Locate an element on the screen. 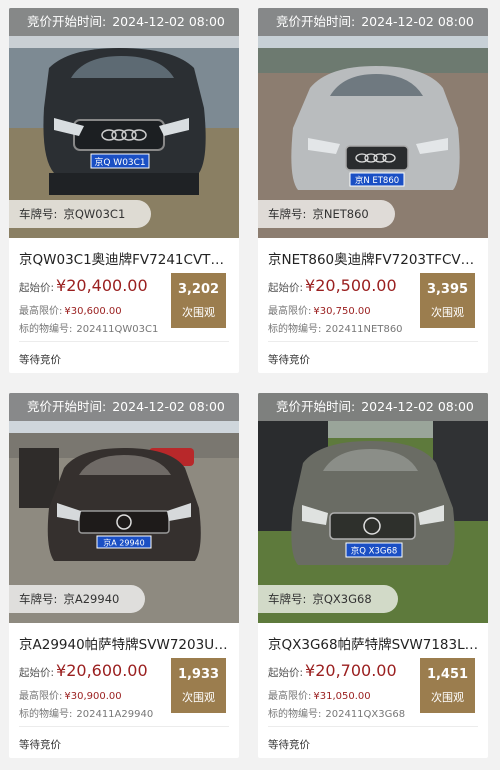 The width and height of the screenshot is (500, 770). plate-tag: 车牌号: 京A29940 is located at coordinates (77, 599).